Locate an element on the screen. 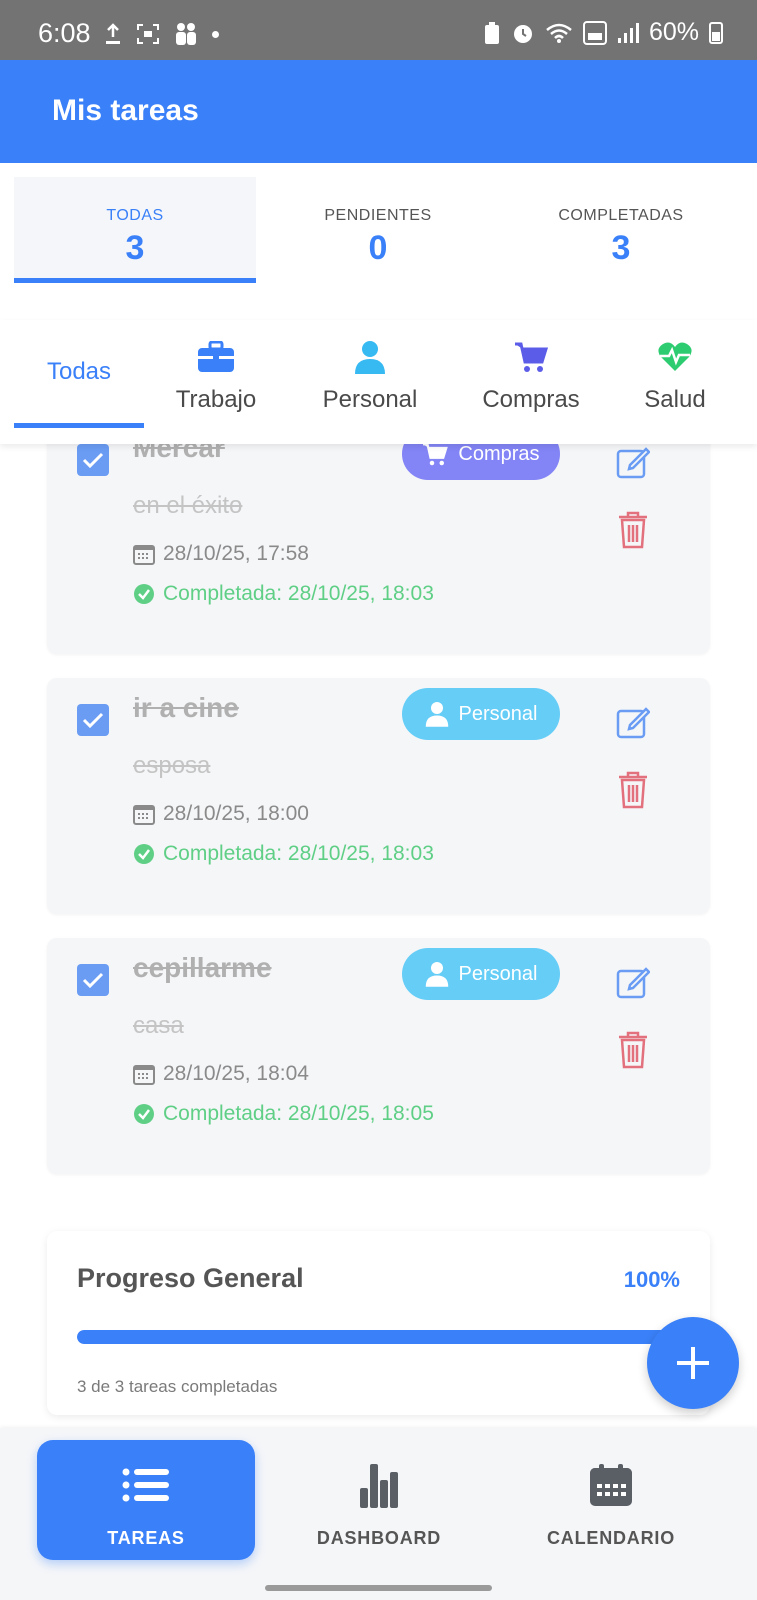 The image size is (757, 1600). nav-label: DASHBOARD is located at coordinates (379, 1538).